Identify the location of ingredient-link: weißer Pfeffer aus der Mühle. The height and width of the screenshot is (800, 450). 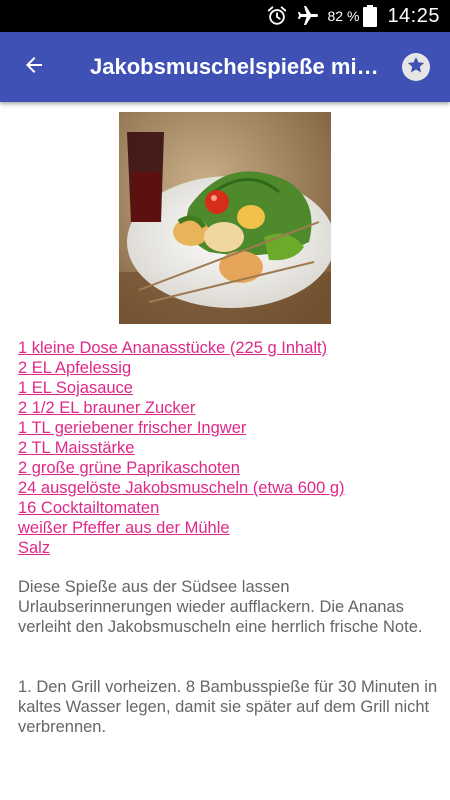
(228, 528).